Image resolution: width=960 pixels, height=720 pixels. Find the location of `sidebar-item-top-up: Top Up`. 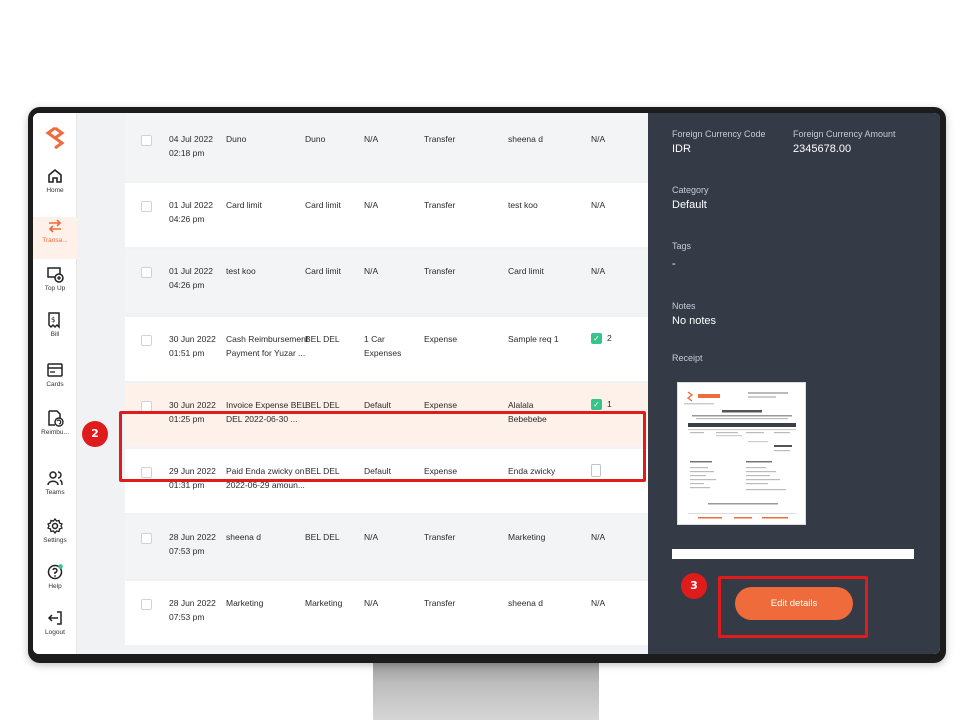

sidebar-item-top-up: Top Up is located at coordinates (55, 286).